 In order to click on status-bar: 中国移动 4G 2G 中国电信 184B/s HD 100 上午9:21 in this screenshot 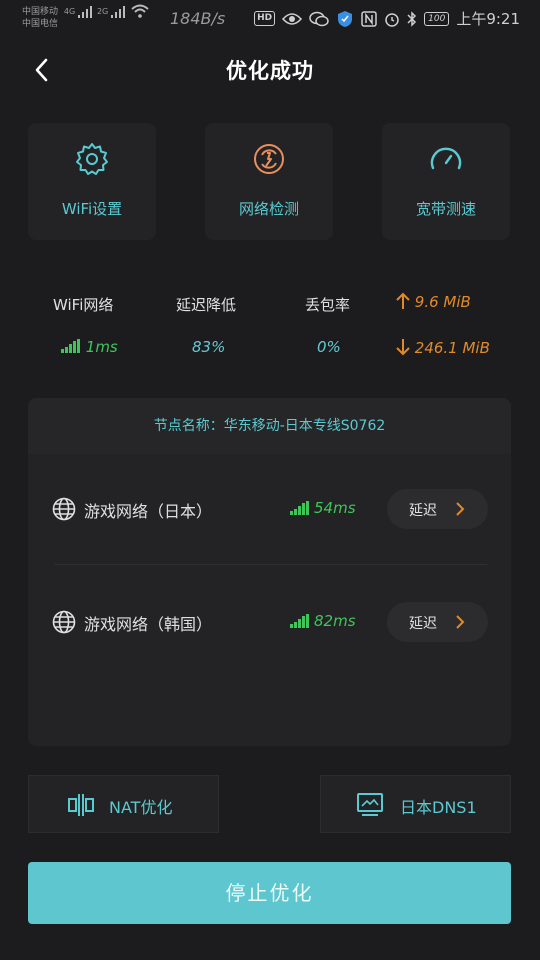, I will do `click(270, 18)`.